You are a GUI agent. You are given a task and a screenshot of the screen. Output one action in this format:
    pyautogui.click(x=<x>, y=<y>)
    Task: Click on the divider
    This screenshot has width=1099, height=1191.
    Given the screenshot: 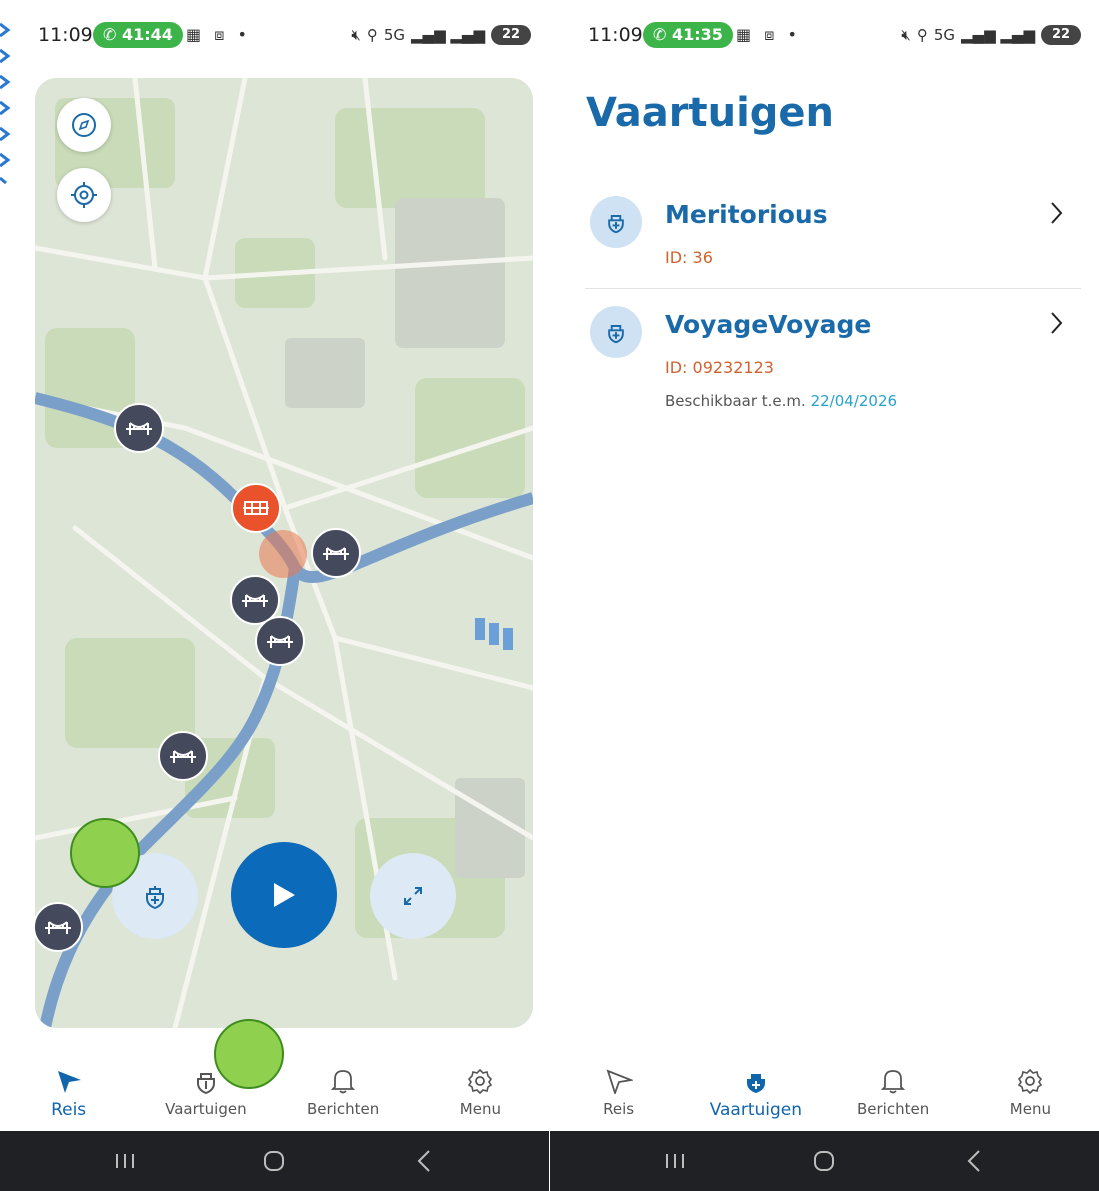 What is the action you would take?
    pyautogui.click(x=833, y=288)
    